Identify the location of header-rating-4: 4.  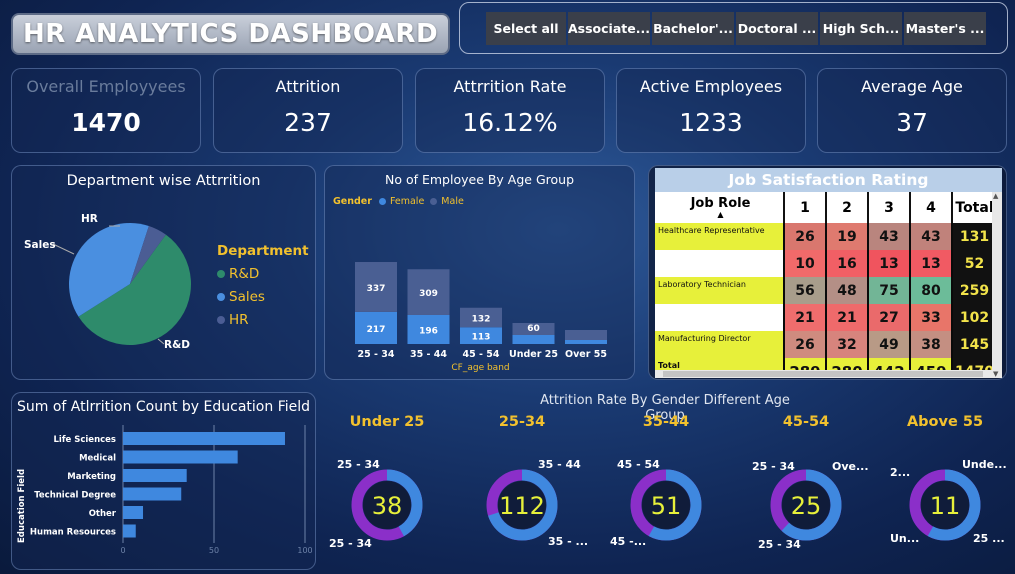
(932, 207).